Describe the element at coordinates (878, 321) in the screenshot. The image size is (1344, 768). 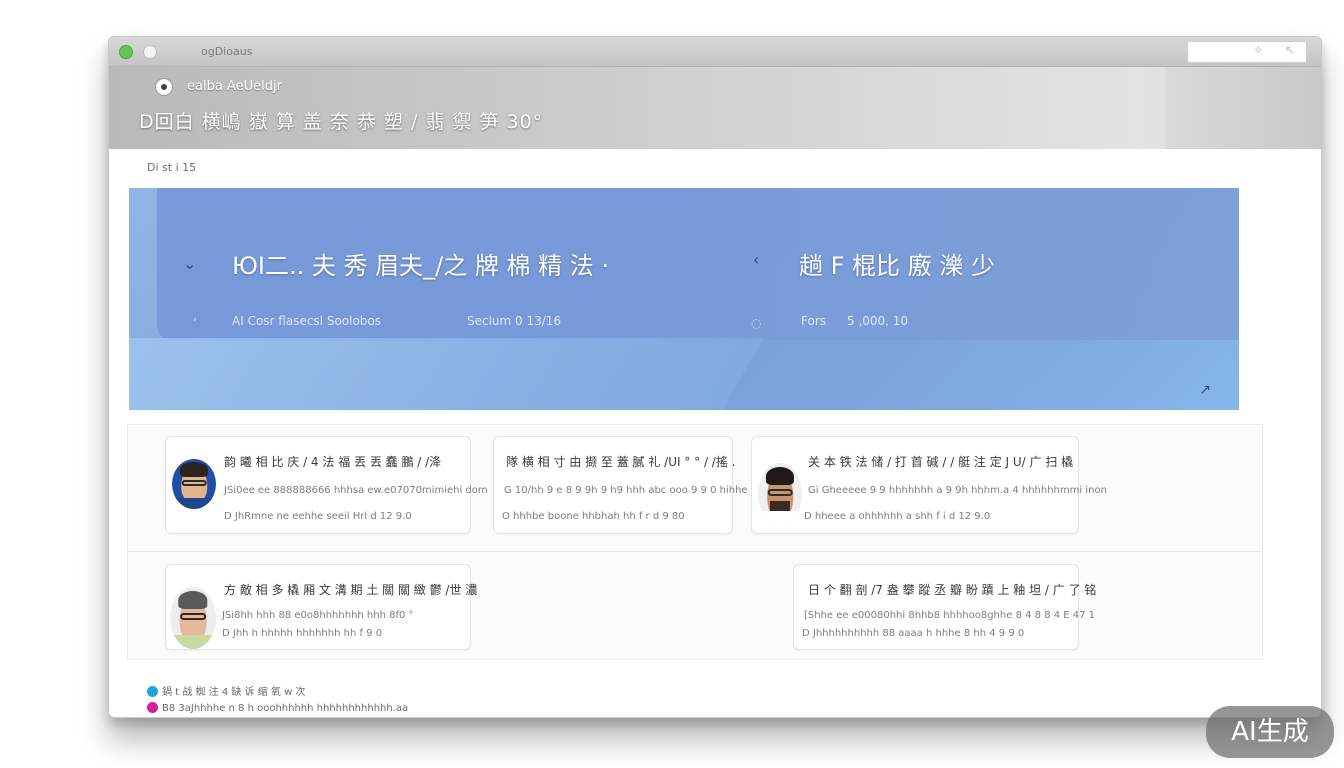
I see `hero-meta-2b: 5 ,000, 10` at that location.